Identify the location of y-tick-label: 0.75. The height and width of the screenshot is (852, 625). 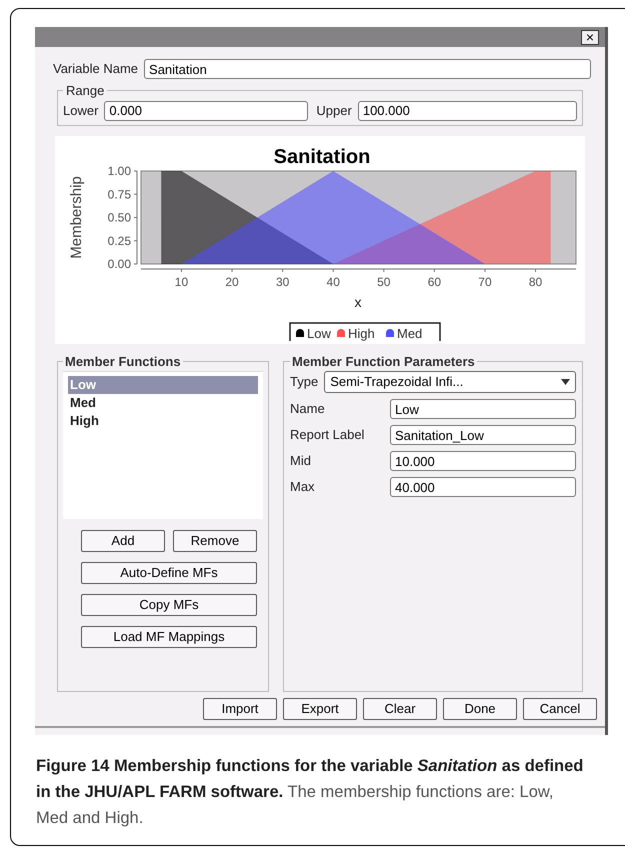
(119, 193).